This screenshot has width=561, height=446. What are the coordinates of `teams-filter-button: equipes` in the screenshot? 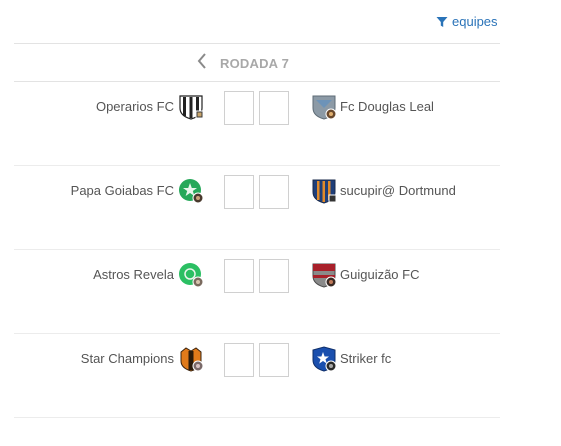 It's located at (467, 21).